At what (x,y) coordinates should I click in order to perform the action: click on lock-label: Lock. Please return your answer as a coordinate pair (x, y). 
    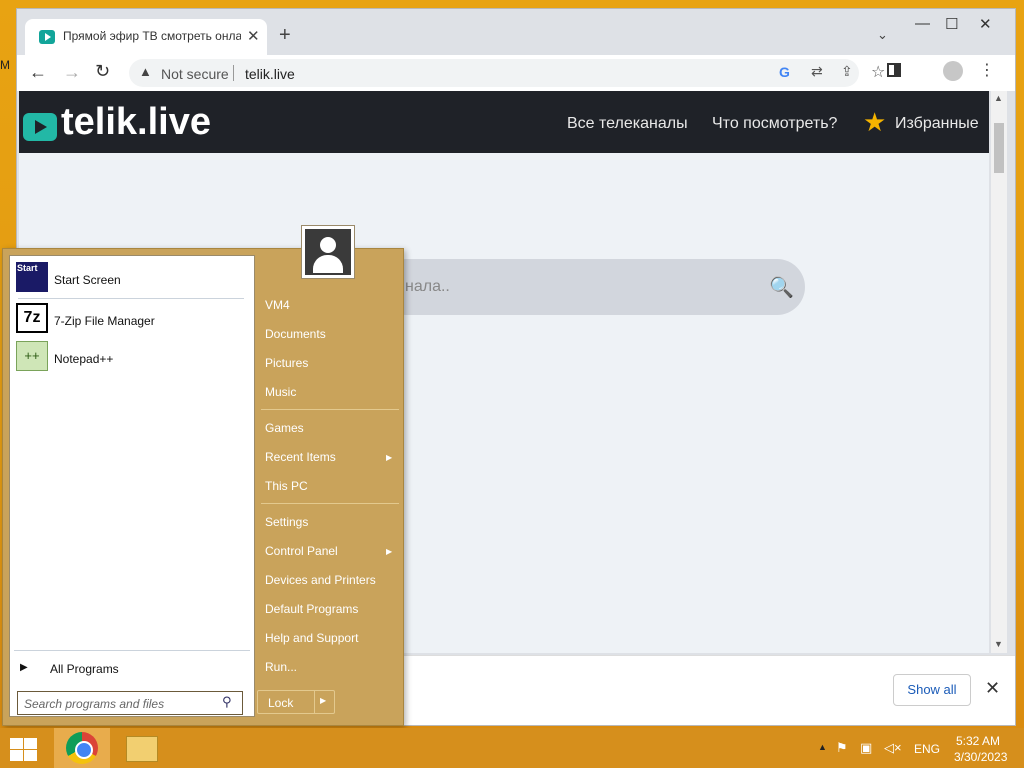
    Looking at the image, I should click on (281, 703).